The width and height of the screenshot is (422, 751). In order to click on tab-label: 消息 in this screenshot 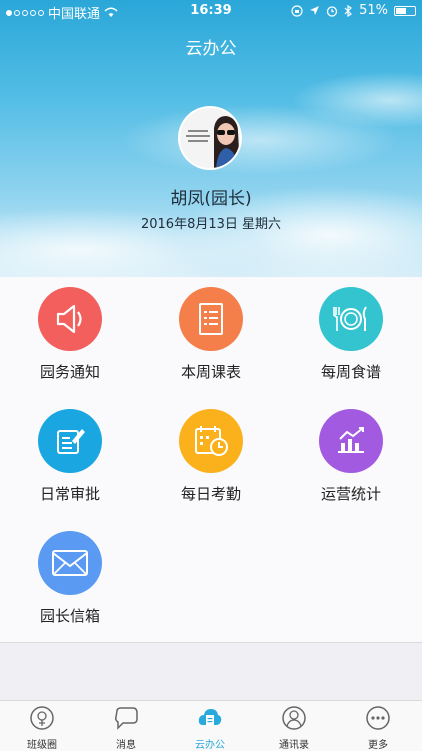, I will do `click(126, 745)`.